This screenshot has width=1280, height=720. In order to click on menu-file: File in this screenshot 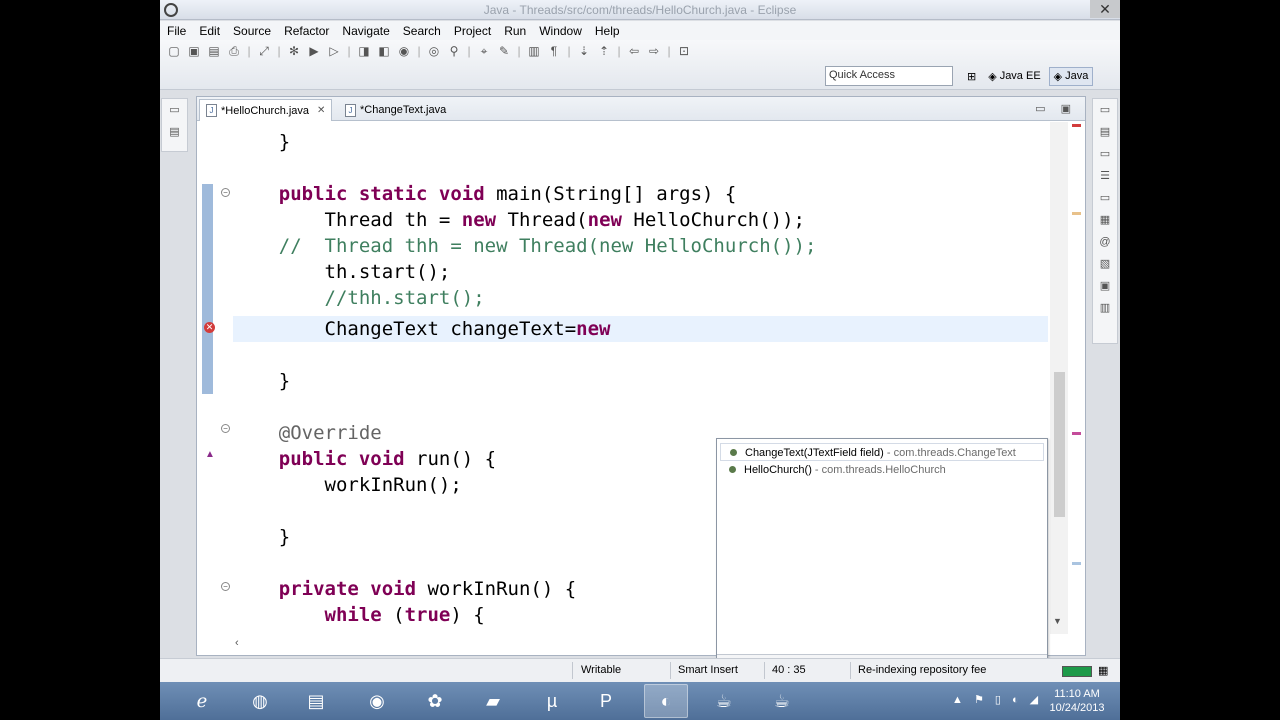, I will do `click(176, 29)`.